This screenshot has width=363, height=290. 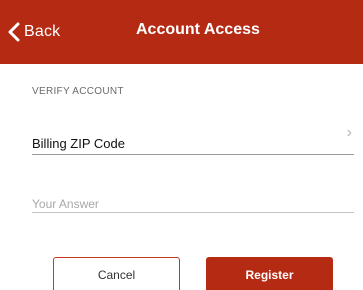 What do you see at coordinates (349, 132) in the screenshot?
I see `chevron-right-icon: ›` at bounding box center [349, 132].